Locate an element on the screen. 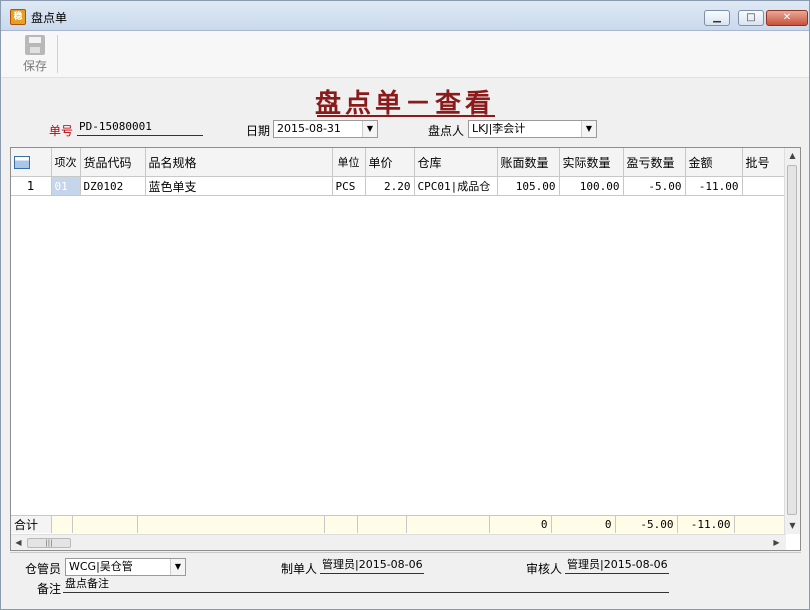 The width and height of the screenshot is (810, 610). cell-warehouse: CPC01|成品仓 is located at coordinates (456, 186).